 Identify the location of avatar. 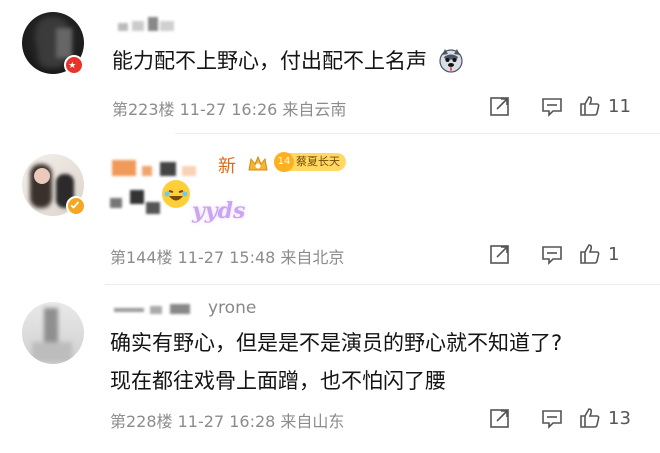
(53, 333).